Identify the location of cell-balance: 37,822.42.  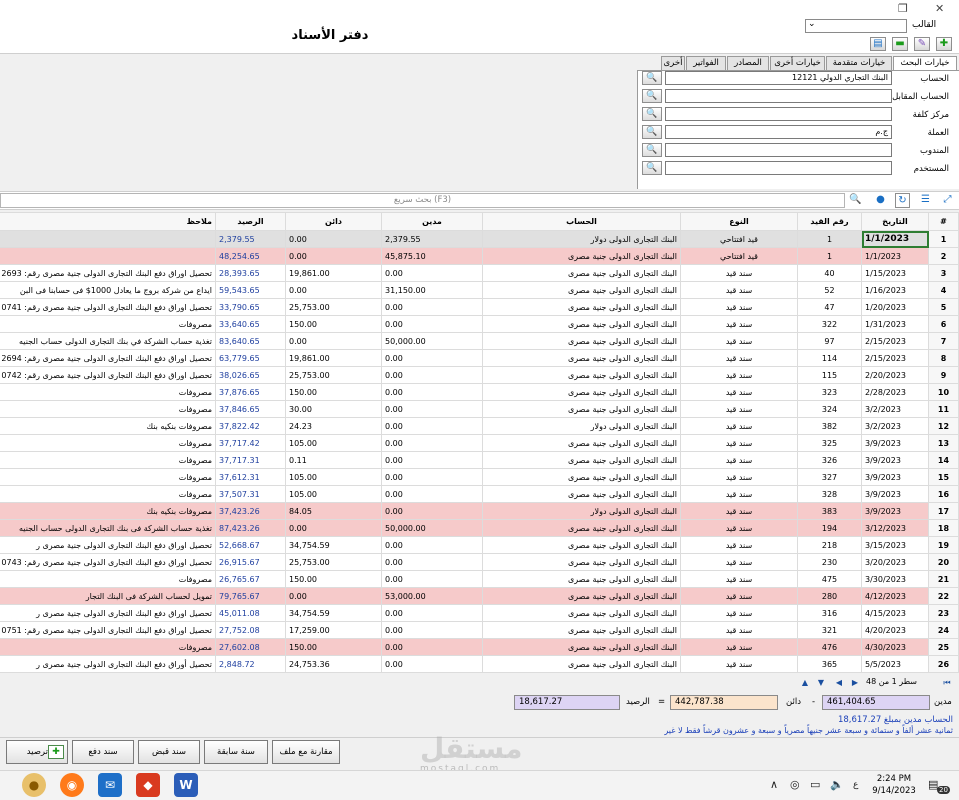
(250, 426).